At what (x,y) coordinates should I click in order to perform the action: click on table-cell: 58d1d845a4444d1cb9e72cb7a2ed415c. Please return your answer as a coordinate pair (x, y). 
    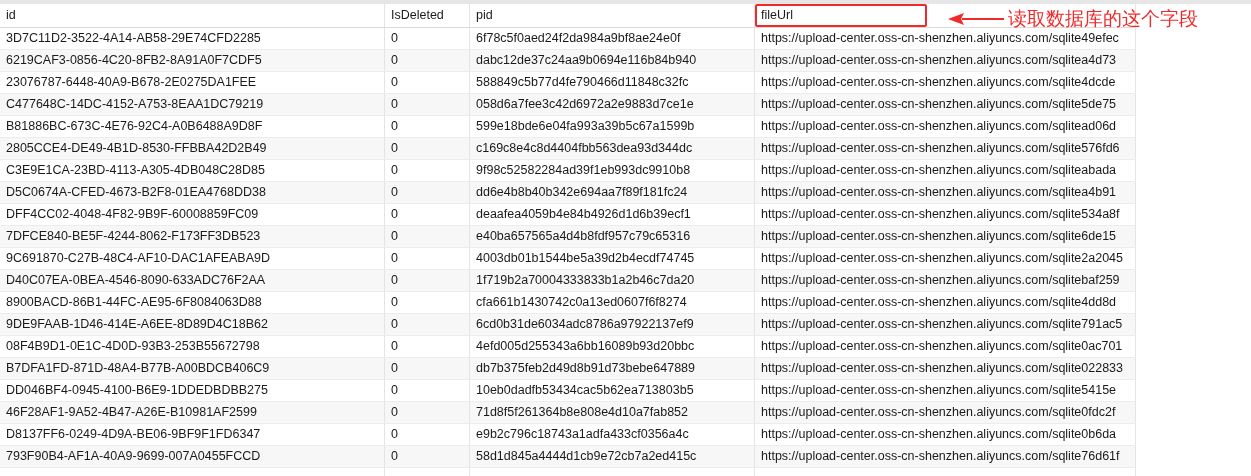
    Looking at the image, I should click on (612, 456).